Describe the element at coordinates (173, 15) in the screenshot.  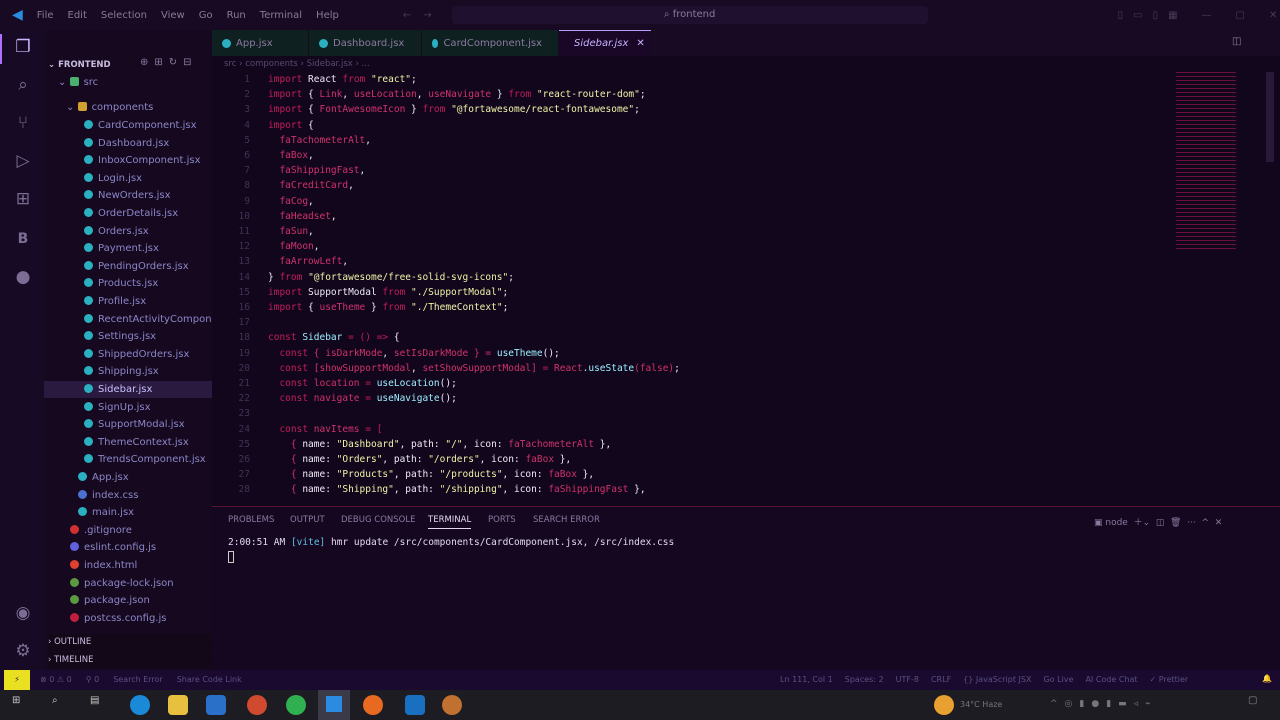
I see `menu-view: View` at that location.